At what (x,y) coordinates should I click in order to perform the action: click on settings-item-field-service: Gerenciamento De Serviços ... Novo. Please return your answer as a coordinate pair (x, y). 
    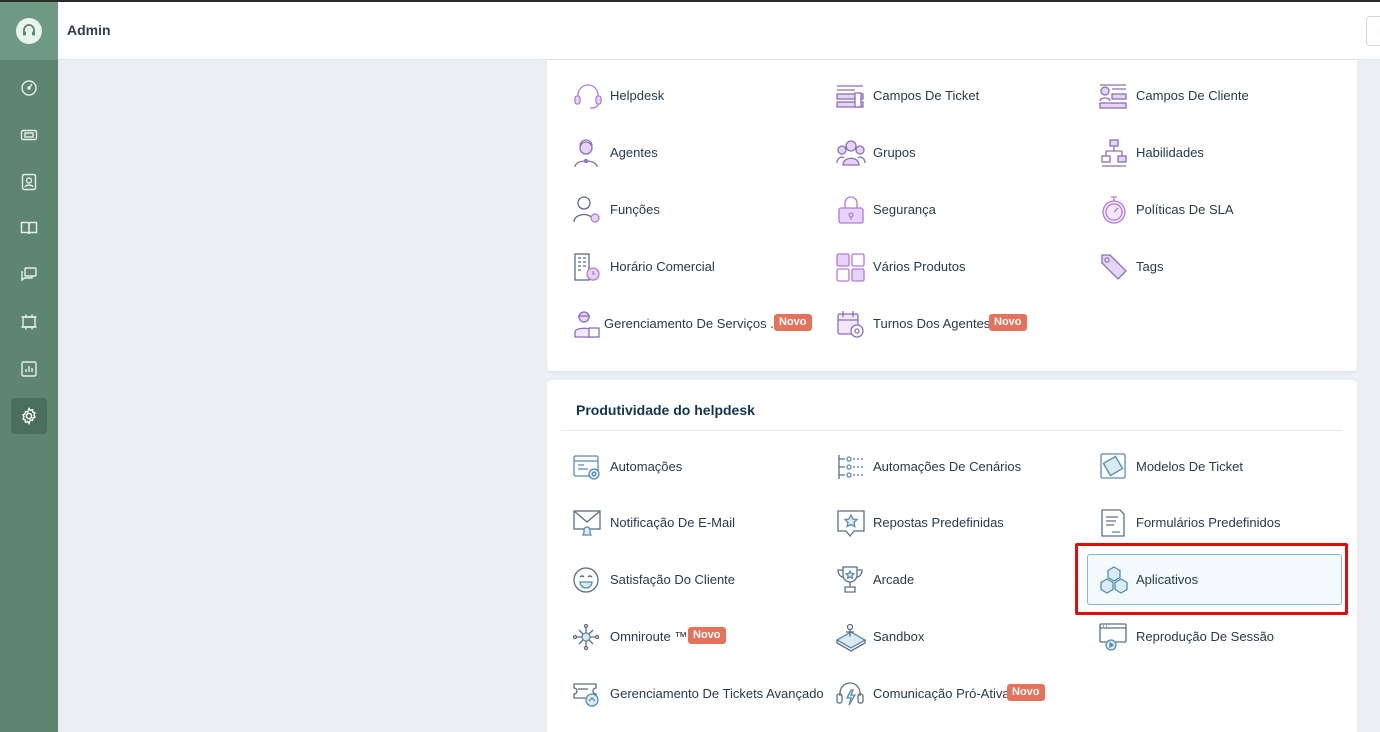
    Looking at the image, I should click on (697, 324).